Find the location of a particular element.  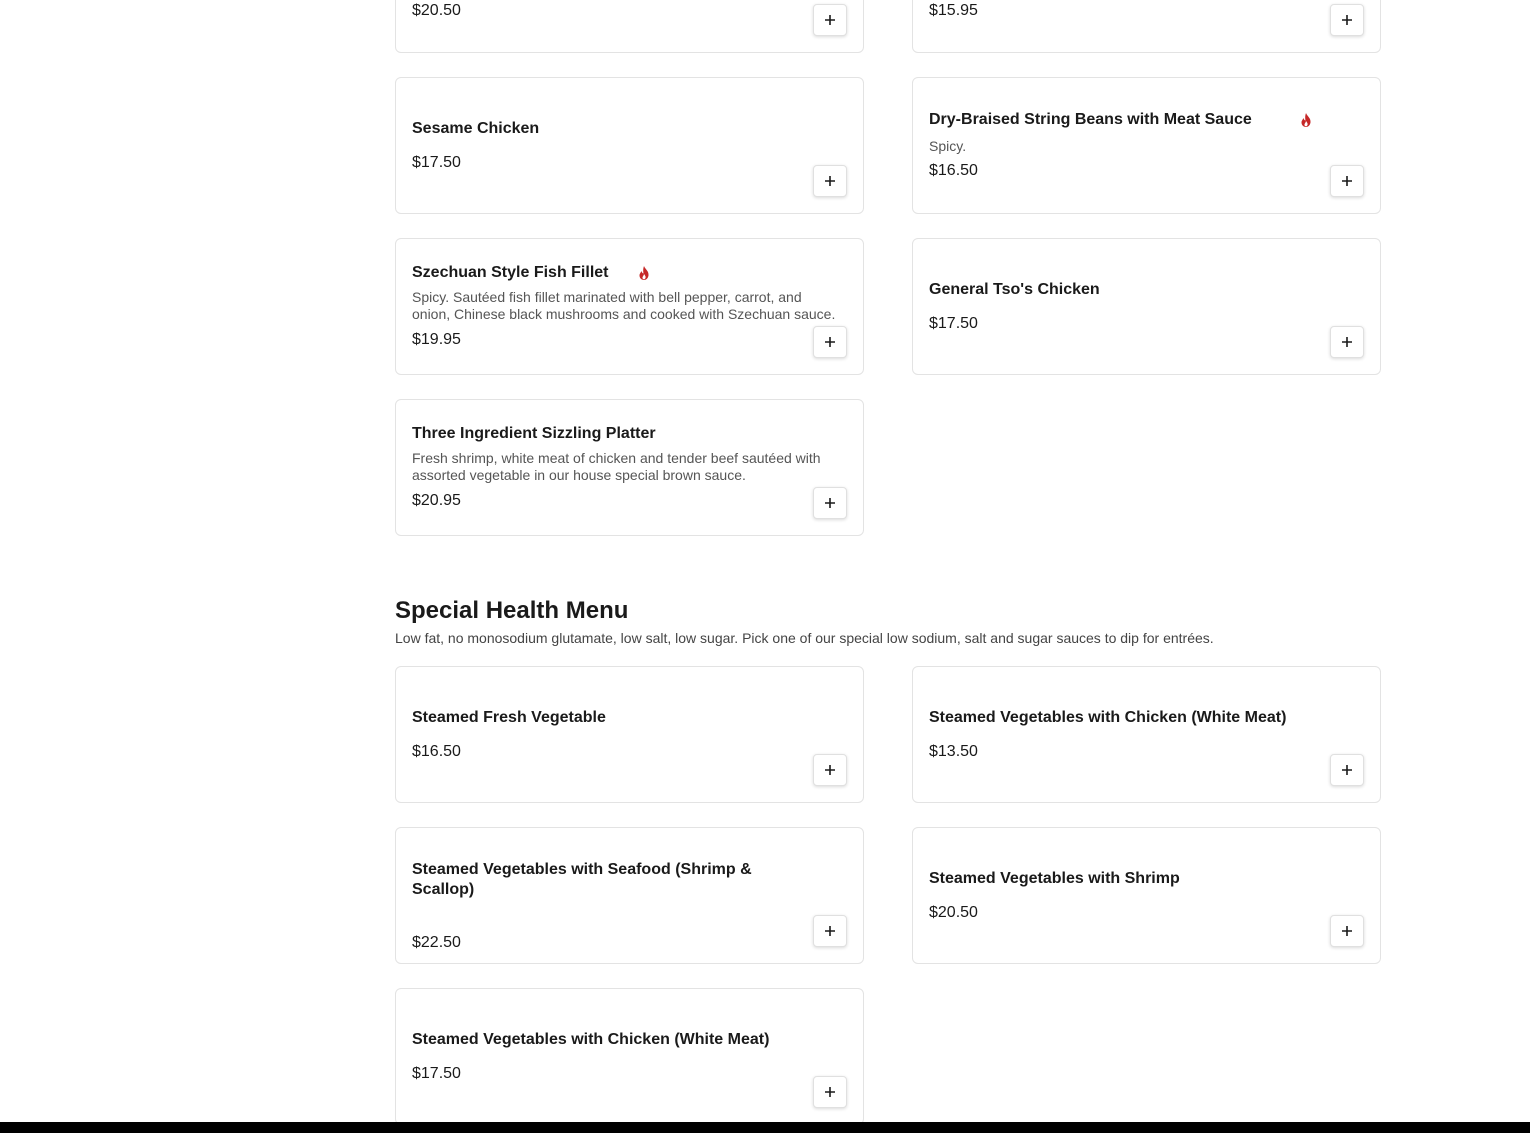

item-name: Steamed Vegetables with Shrimp is located at coordinates (1054, 878).